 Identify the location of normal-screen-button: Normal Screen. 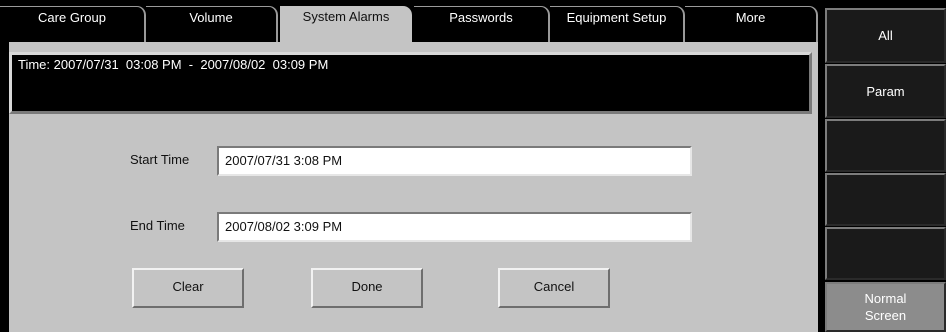
(885, 307).